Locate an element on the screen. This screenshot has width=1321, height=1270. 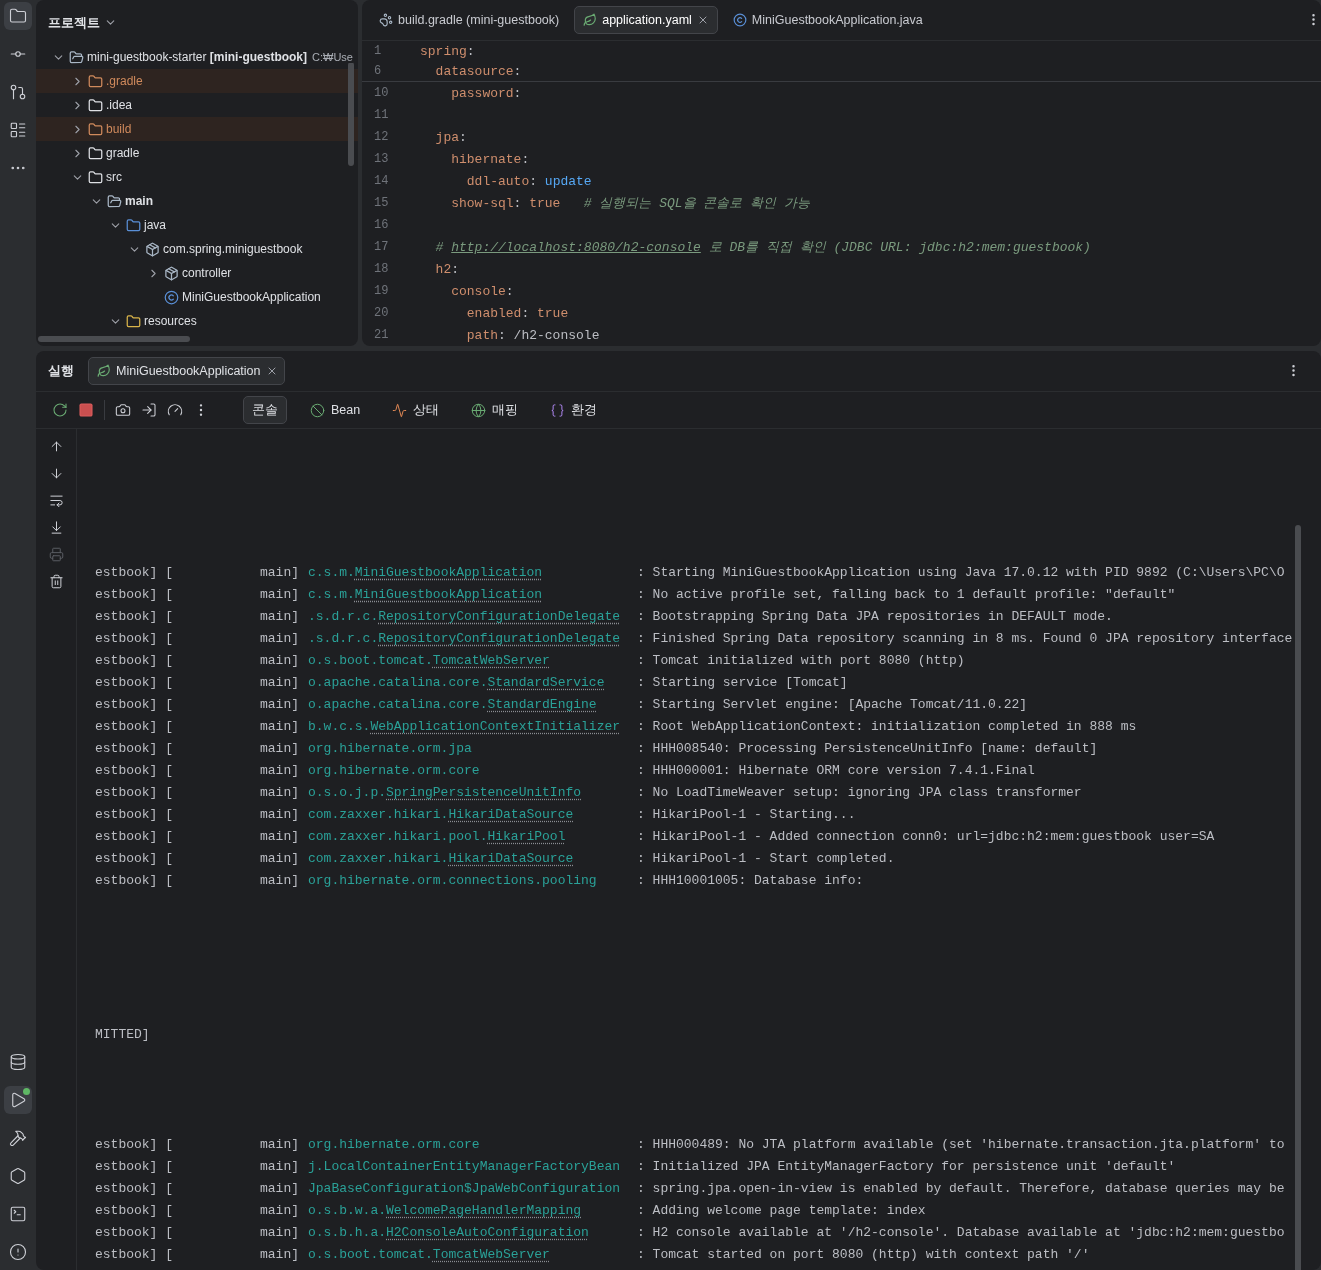
editor-tab: build.gradle (mini-guestbook) is located at coordinates (469, 20).